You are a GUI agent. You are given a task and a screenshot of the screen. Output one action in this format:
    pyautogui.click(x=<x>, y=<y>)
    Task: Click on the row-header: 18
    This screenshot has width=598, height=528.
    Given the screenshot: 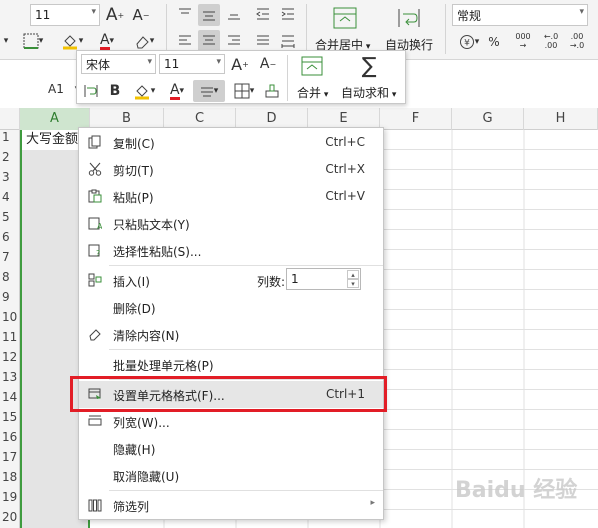 What is the action you would take?
    pyautogui.click(x=10, y=480)
    